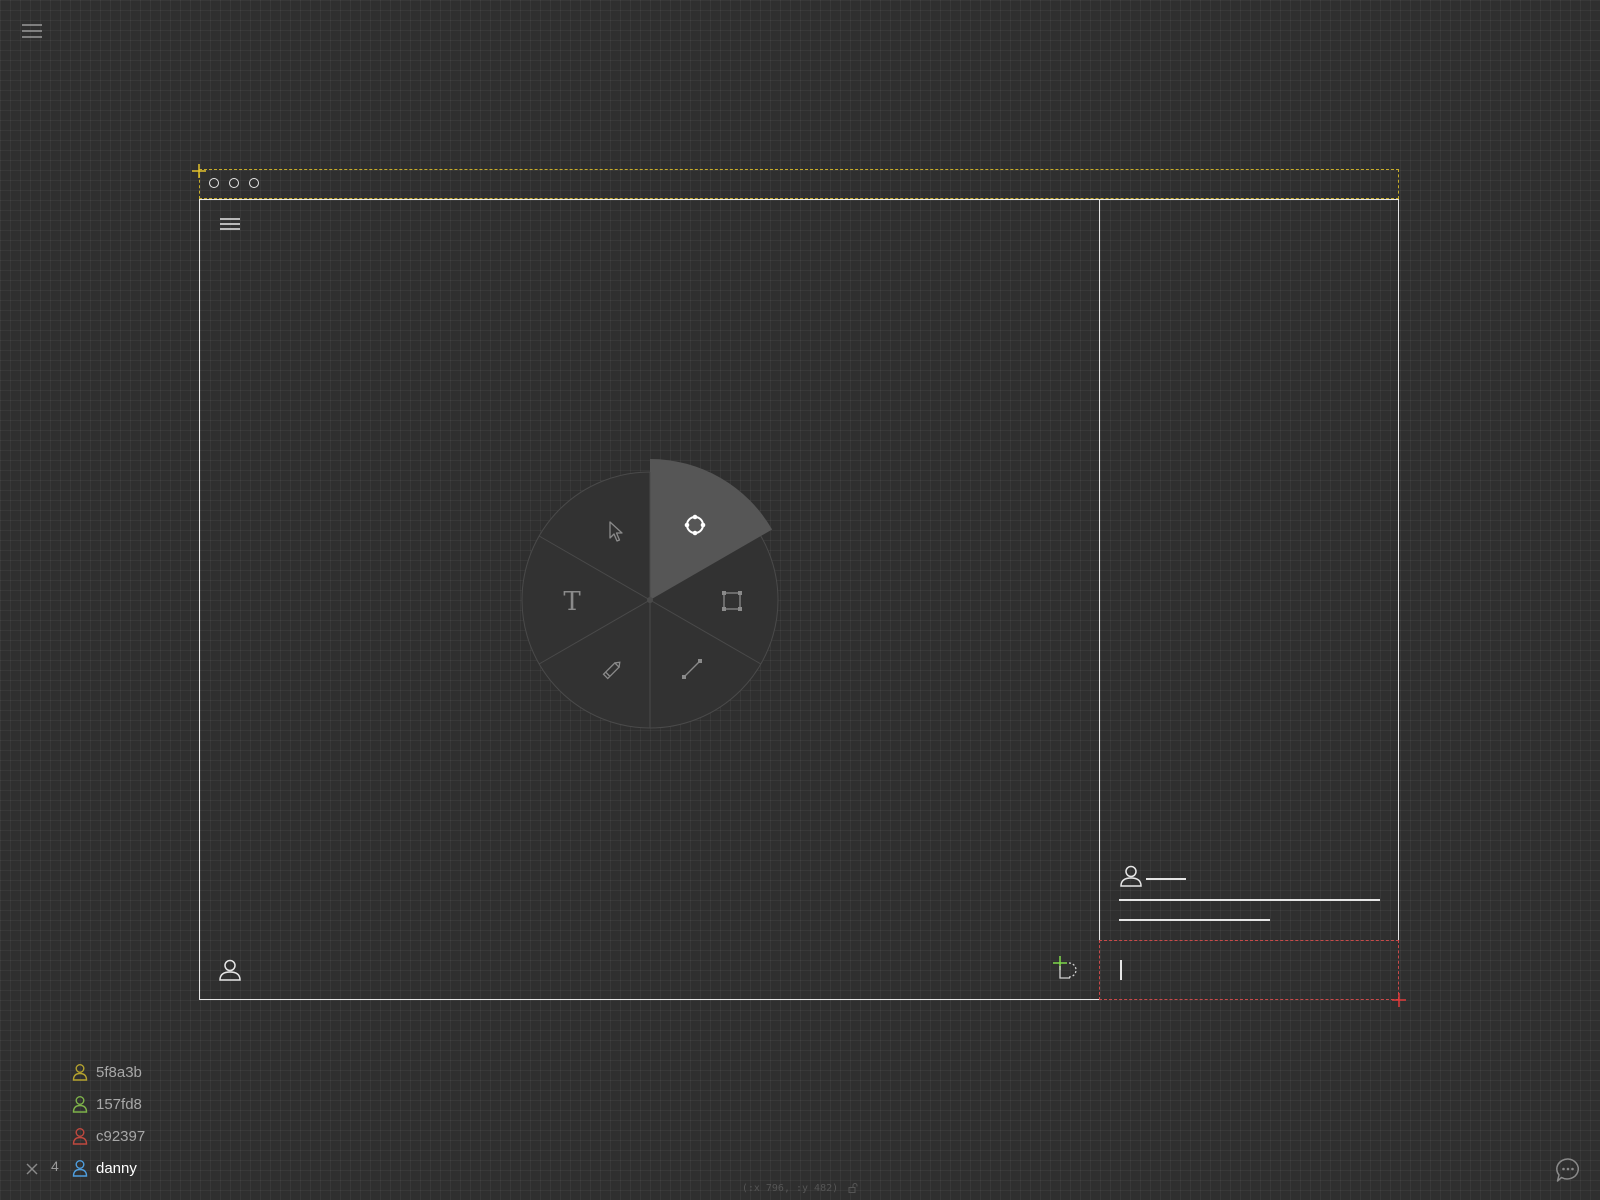 Image resolution: width=1600 pixels, height=1200 pixels. Describe the element at coordinates (1166, 879) in the screenshot. I see `message-name-line` at that location.